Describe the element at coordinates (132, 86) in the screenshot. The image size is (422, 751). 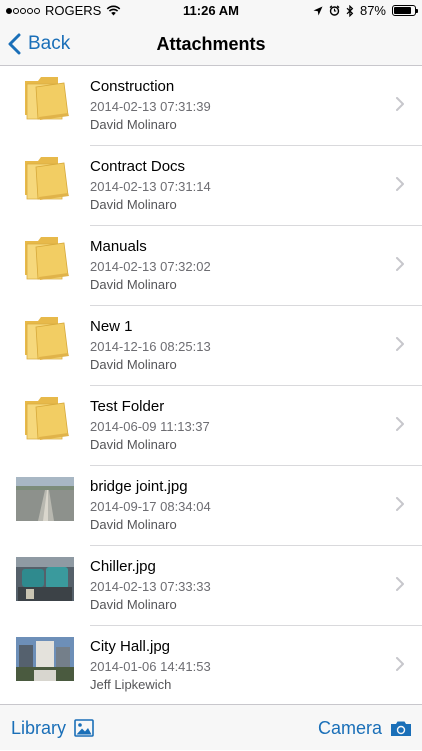
I see `attachment-name: Construction` at that location.